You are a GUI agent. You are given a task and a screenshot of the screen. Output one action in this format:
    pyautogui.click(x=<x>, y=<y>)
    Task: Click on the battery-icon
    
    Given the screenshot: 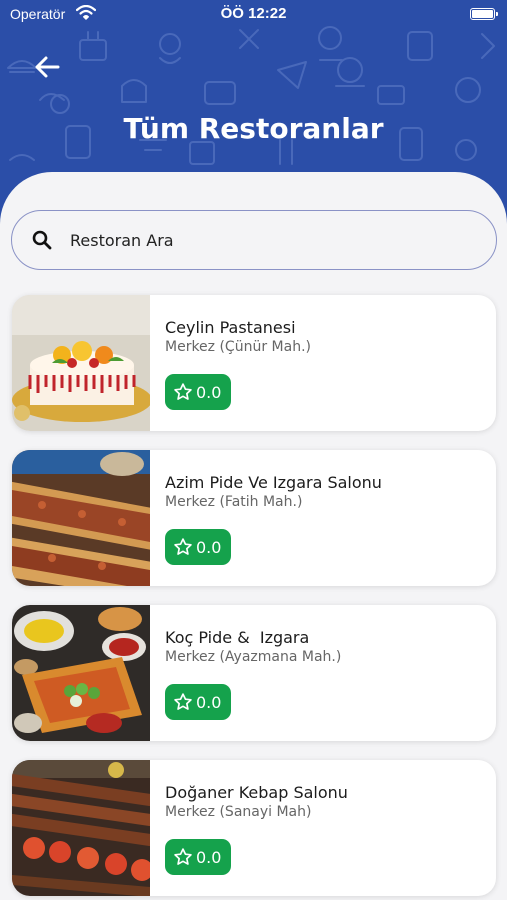 What is the action you would take?
    pyautogui.click(x=484, y=14)
    